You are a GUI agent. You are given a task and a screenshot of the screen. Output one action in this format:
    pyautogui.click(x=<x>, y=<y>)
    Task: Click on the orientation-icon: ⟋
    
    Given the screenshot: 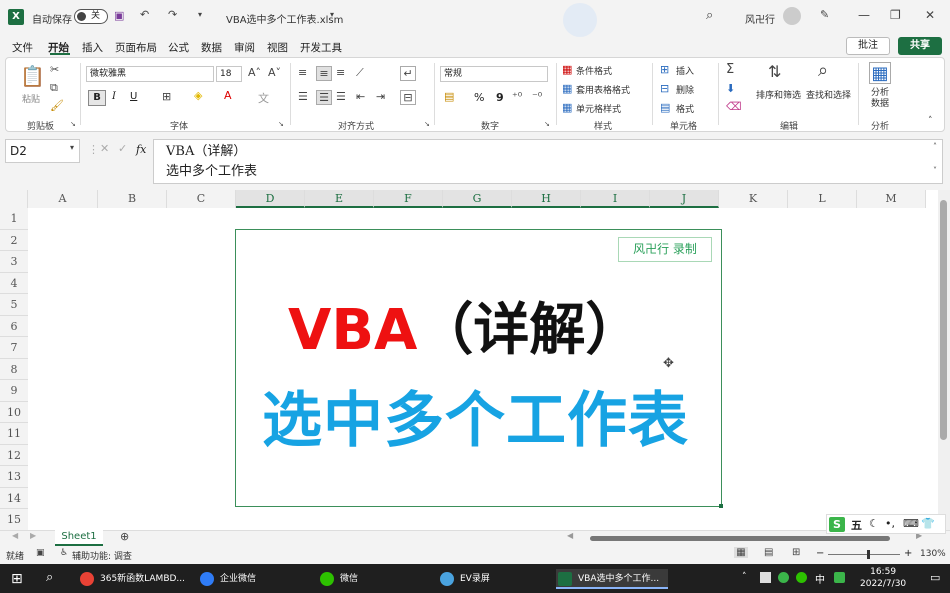 What is the action you would take?
    pyautogui.click(x=360, y=73)
    